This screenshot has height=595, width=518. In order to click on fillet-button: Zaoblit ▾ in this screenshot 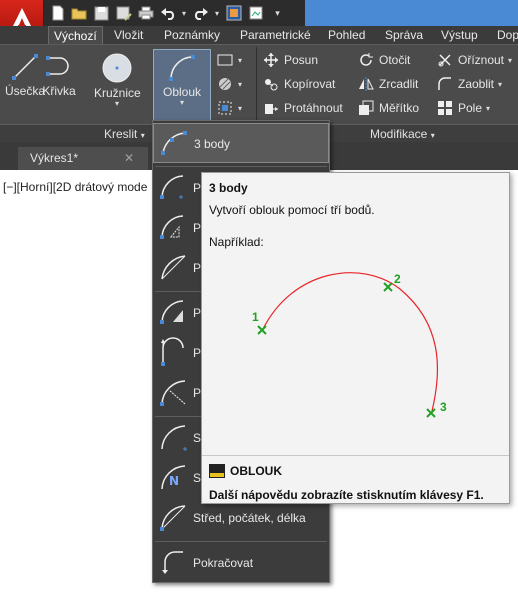, I will do `click(469, 84)`.